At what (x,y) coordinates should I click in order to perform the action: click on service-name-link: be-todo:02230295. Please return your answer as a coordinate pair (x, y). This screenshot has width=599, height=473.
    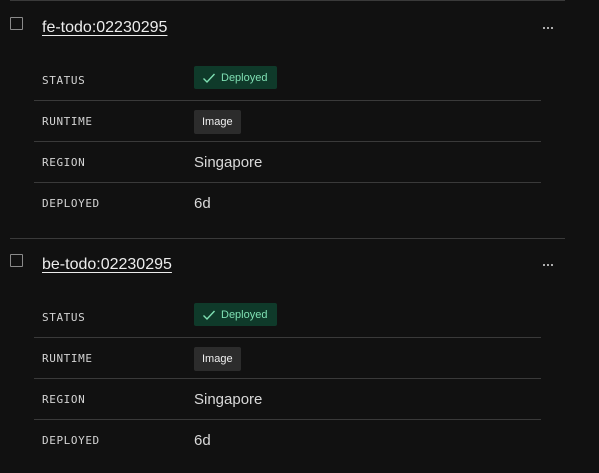
    Looking at the image, I should click on (107, 265).